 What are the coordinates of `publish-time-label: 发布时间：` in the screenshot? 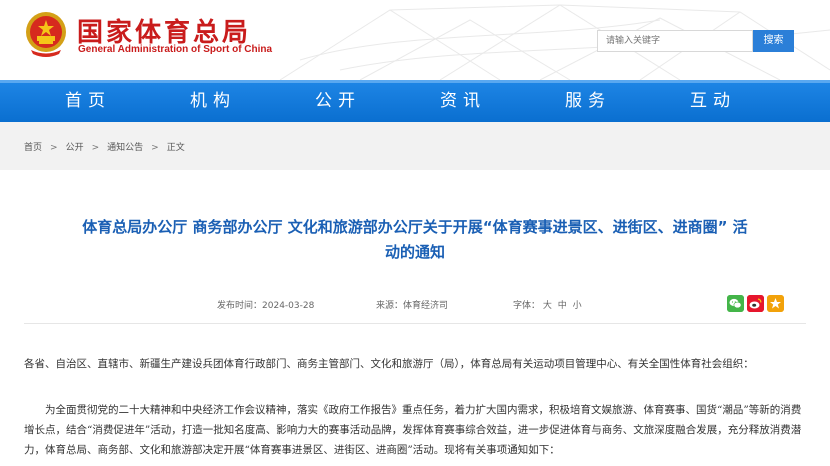 It's located at (240, 306).